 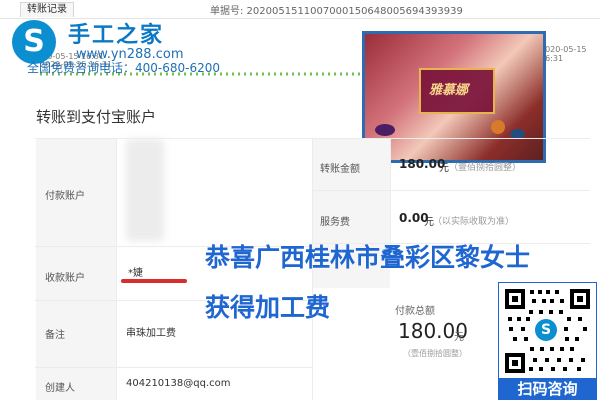 What do you see at coordinates (474, 222) in the screenshot?
I see `service-fee-note: （以实际收取为准）` at bounding box center [474, 222].